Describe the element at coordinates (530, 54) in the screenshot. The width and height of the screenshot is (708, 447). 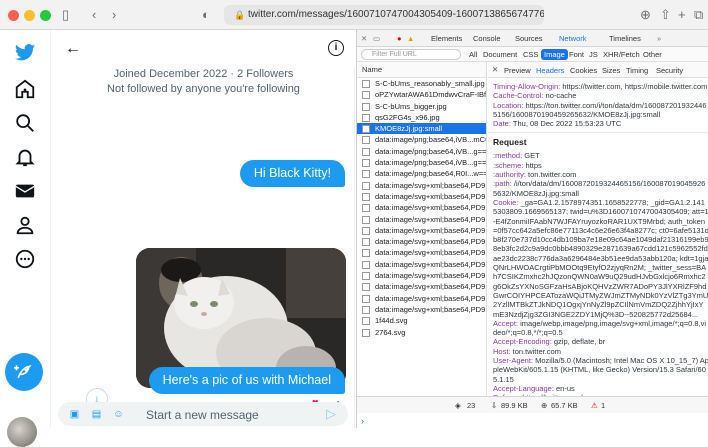
I see `filter-css: CSS` at that location.